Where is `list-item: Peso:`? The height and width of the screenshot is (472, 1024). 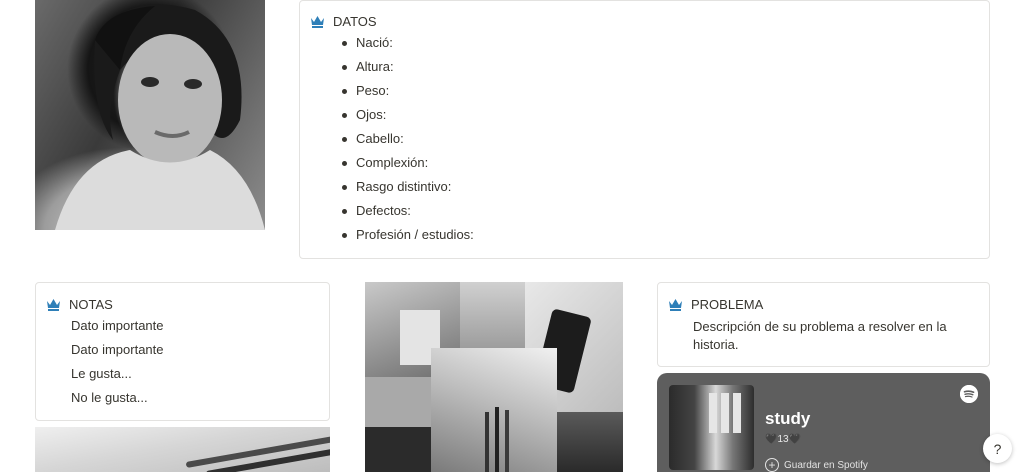
list-item: Peso: is located at coordinates (649, 91).